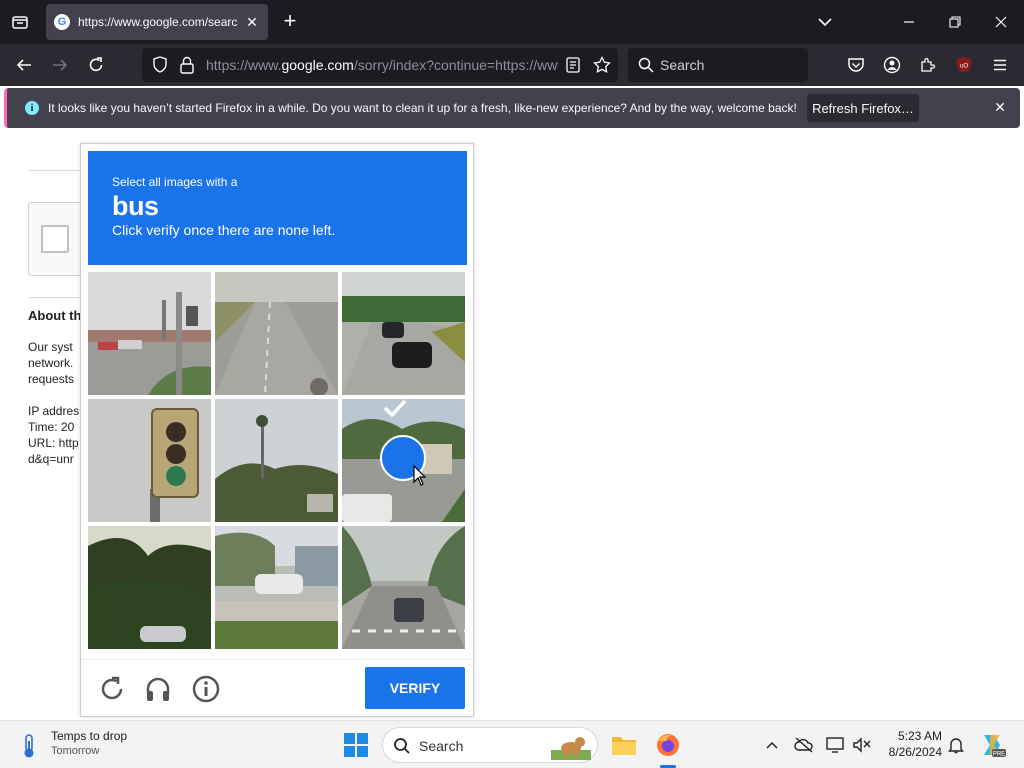 The height and width of the screenshot is (768, 1024). What do you see at coordinates (956, 745) in the screenshot?
I see `notification-bell-icon` at bounding box center [956, 745].